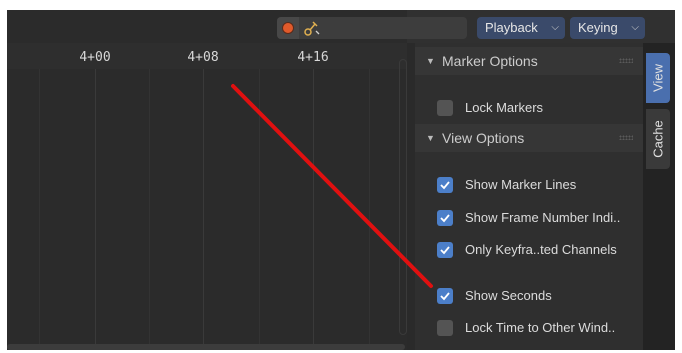 This screenshot has width=682, height=353. I want to click on tab-cache: Cache, so click(658, 139).